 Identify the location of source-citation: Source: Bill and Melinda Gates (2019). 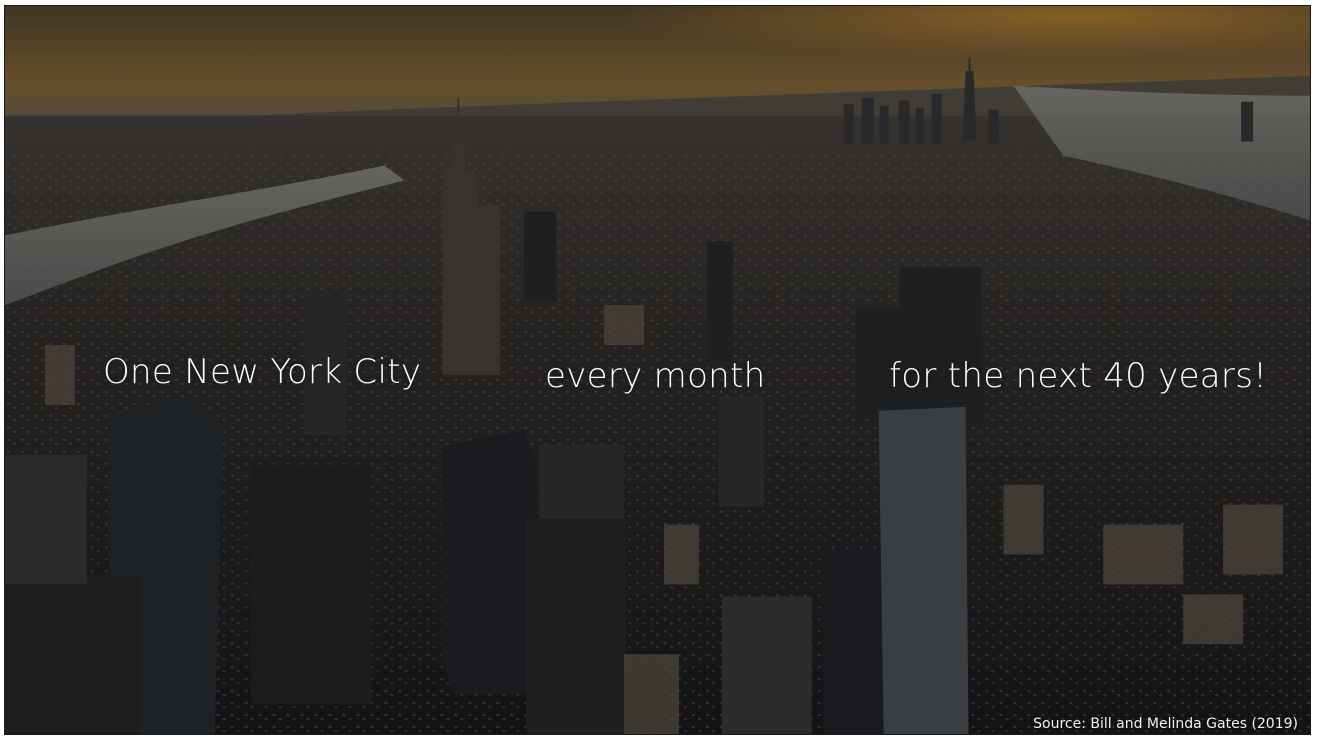
(1165, 724).